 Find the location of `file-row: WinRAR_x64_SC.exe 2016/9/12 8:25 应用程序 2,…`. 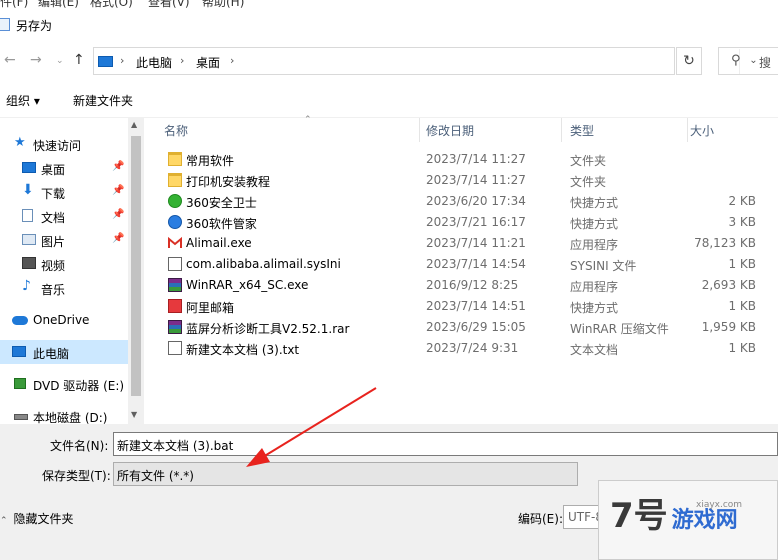

file-row: WinRAR_x64_SC.exe 2016/9/12 8:25 应用程序 2,… is located at coordinates (461, 285).